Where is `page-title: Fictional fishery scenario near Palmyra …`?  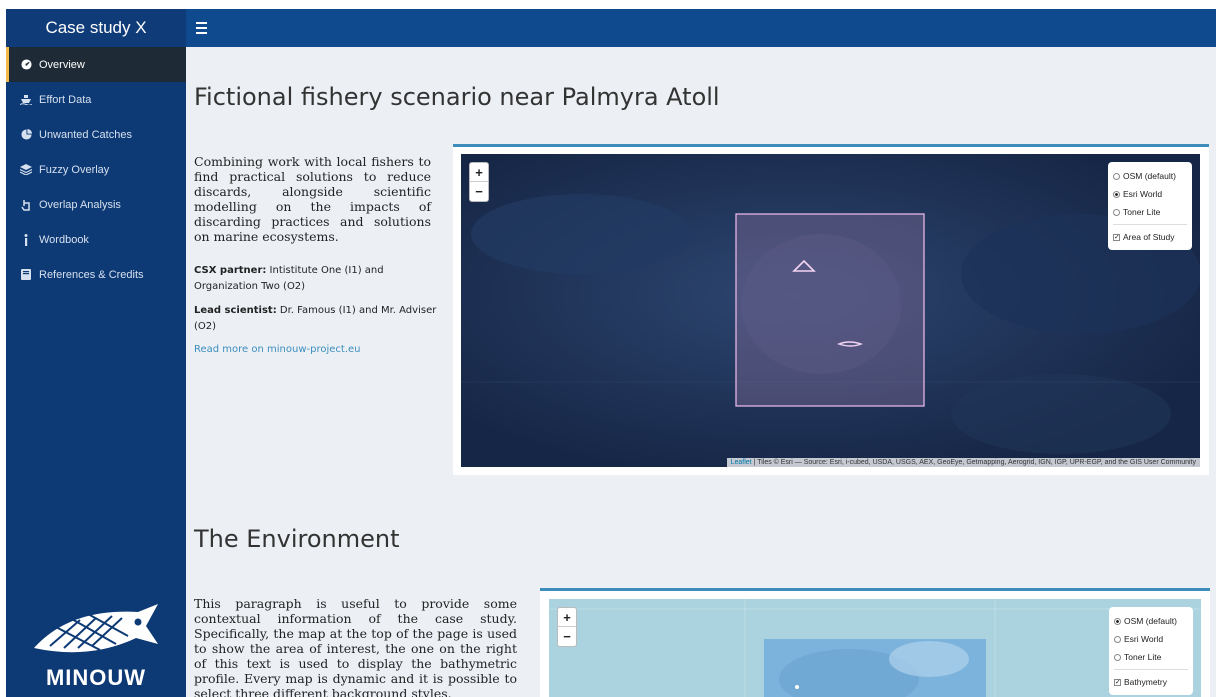
page-title: Fictional fishery scenario near Palmyra … is located at coordinates (457, 97).